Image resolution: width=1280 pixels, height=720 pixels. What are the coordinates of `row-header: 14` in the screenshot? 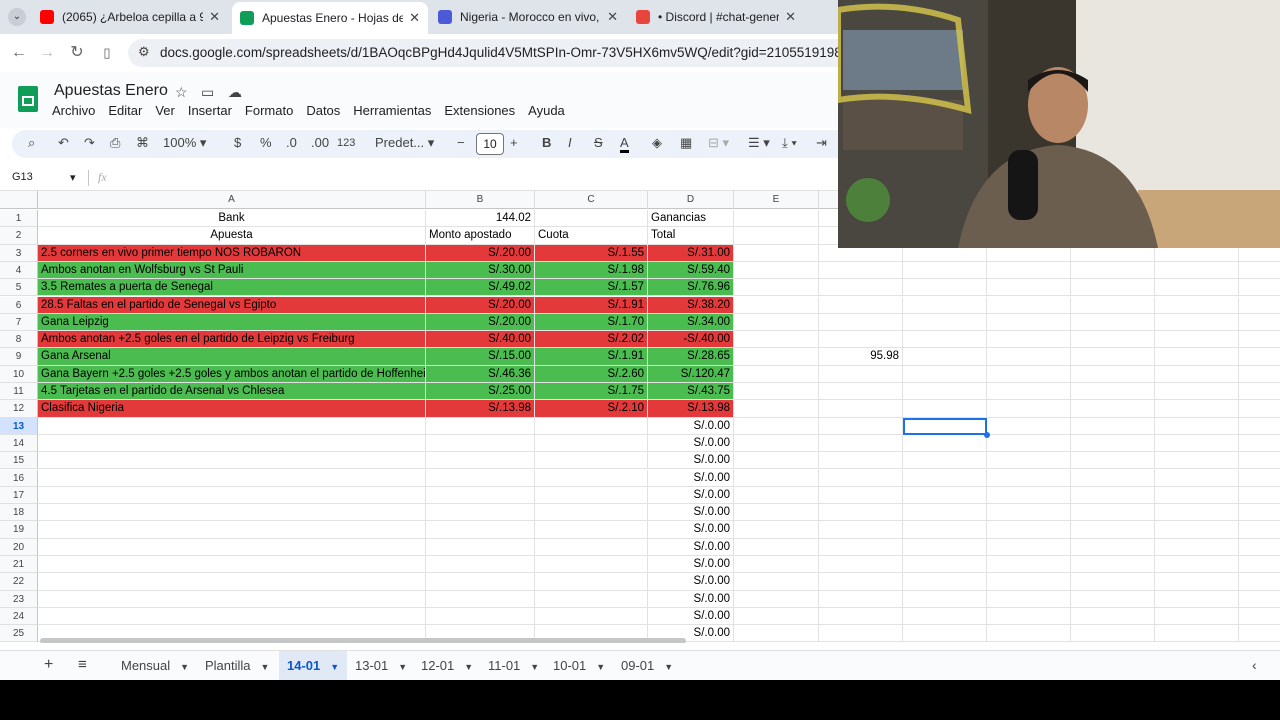 It's located at (19, 443).